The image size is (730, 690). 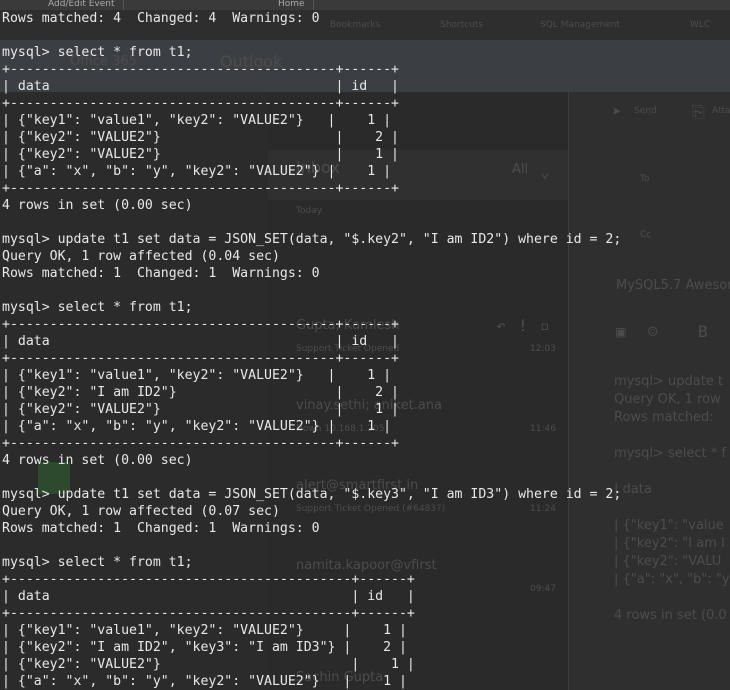 I want to click on terminal-line: | {"key2": "VALUE2"} | 2 |, so click(x=200, y=137).